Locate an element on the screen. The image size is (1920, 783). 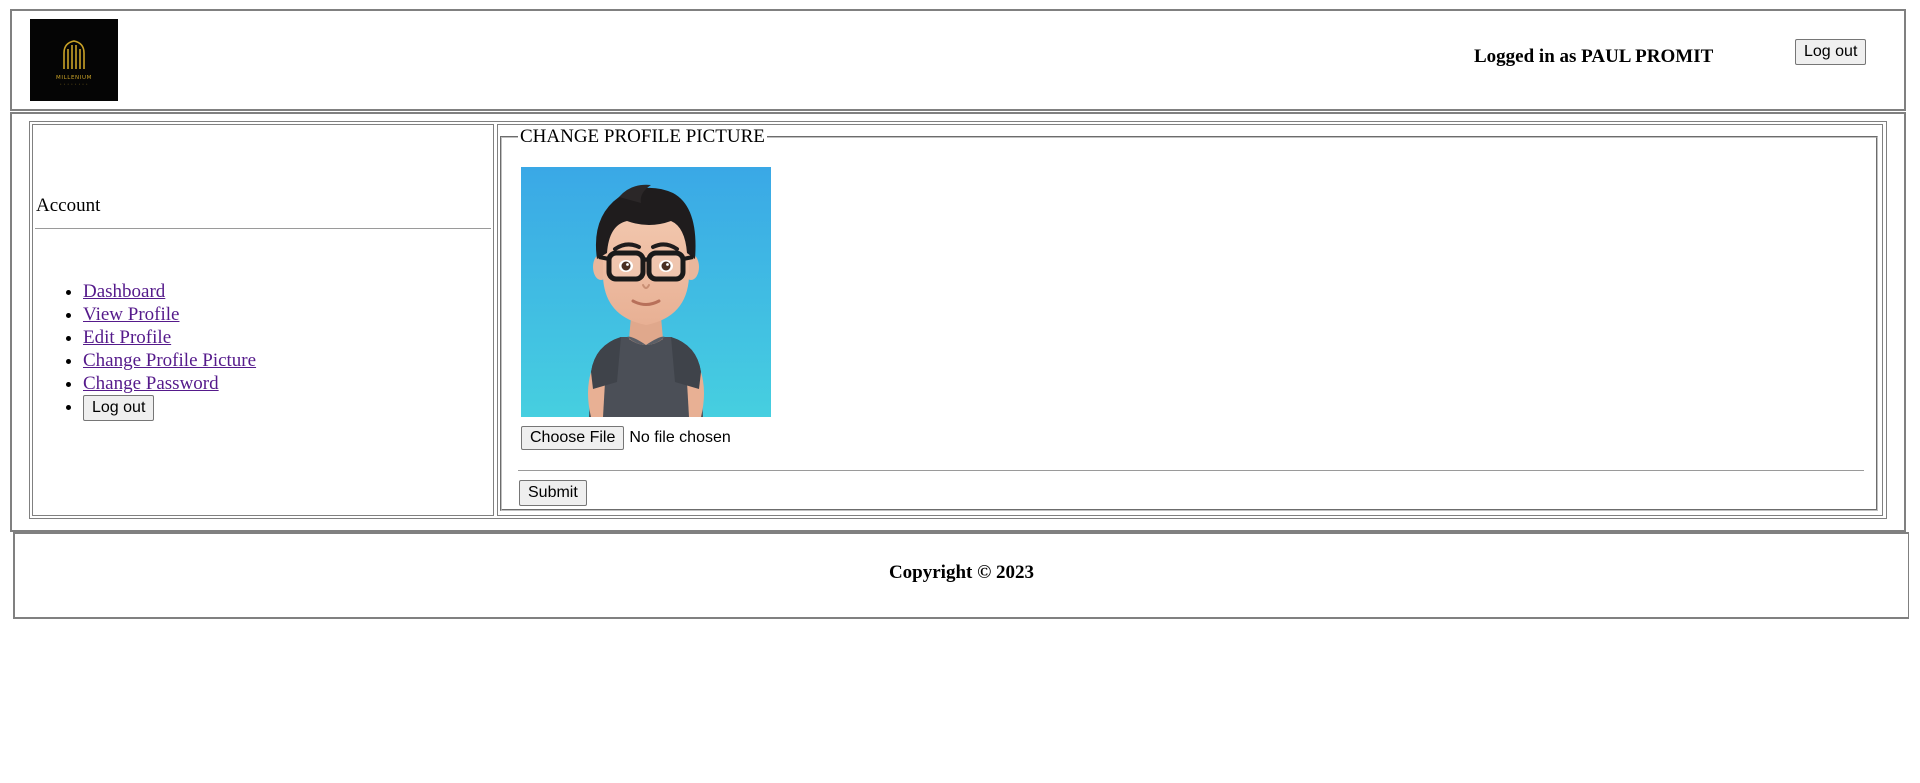
sidebar-item-dashboard: Dashboard is located at coordinates (169, 291).